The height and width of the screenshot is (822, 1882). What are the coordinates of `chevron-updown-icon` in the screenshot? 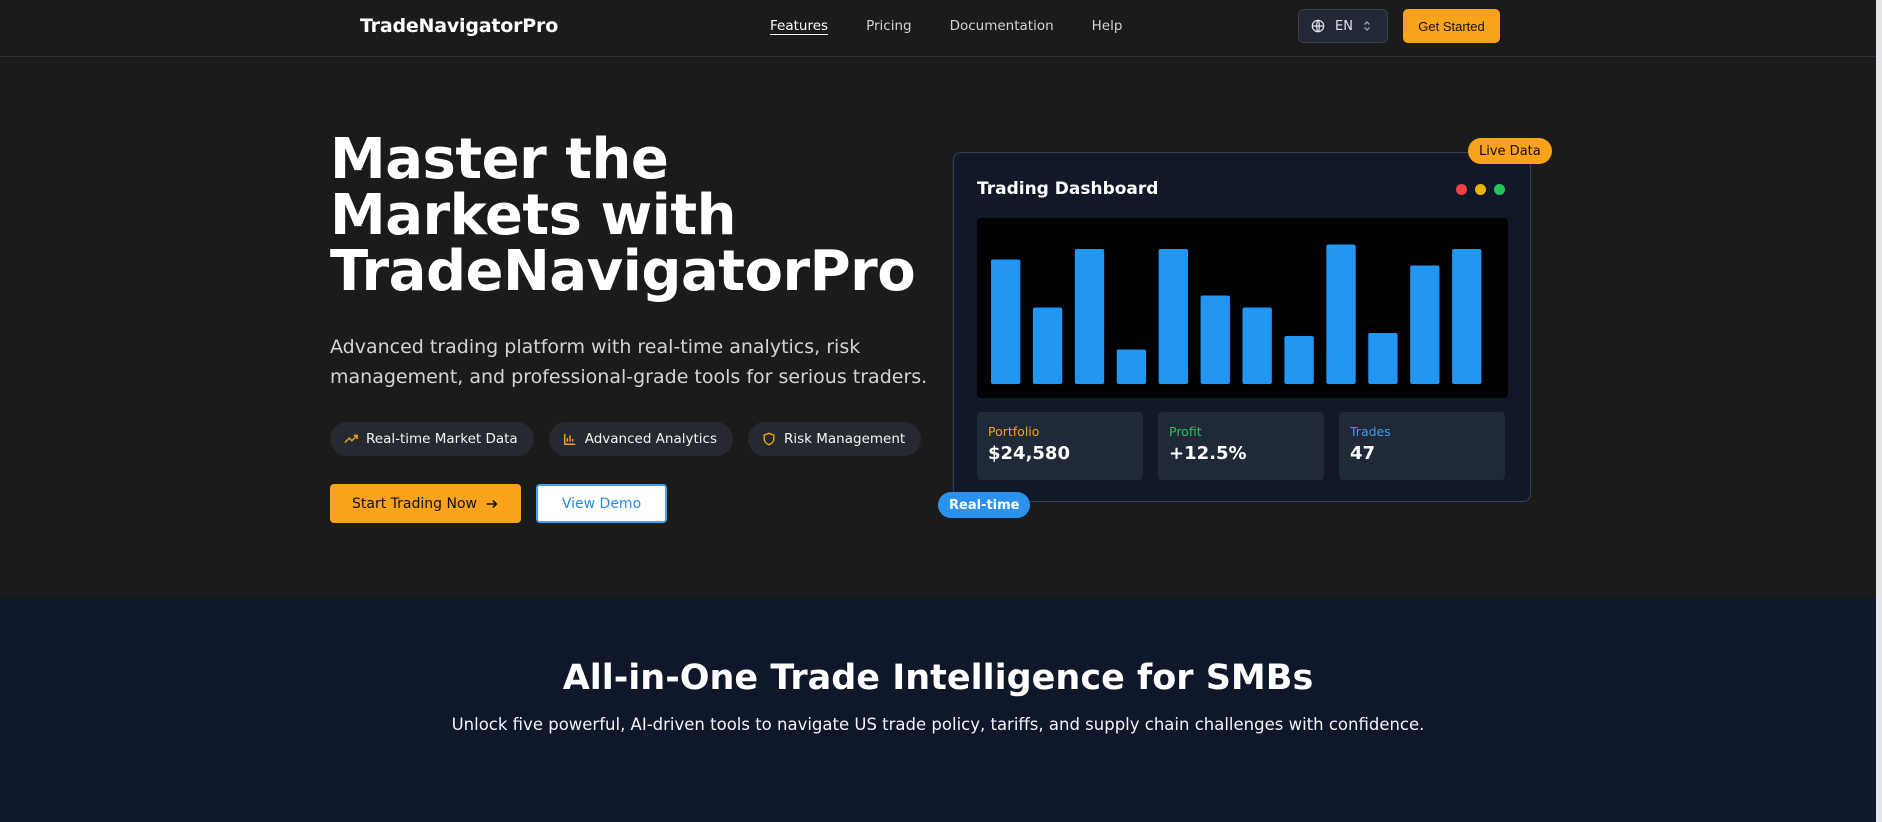 It's located at (1366, 26).